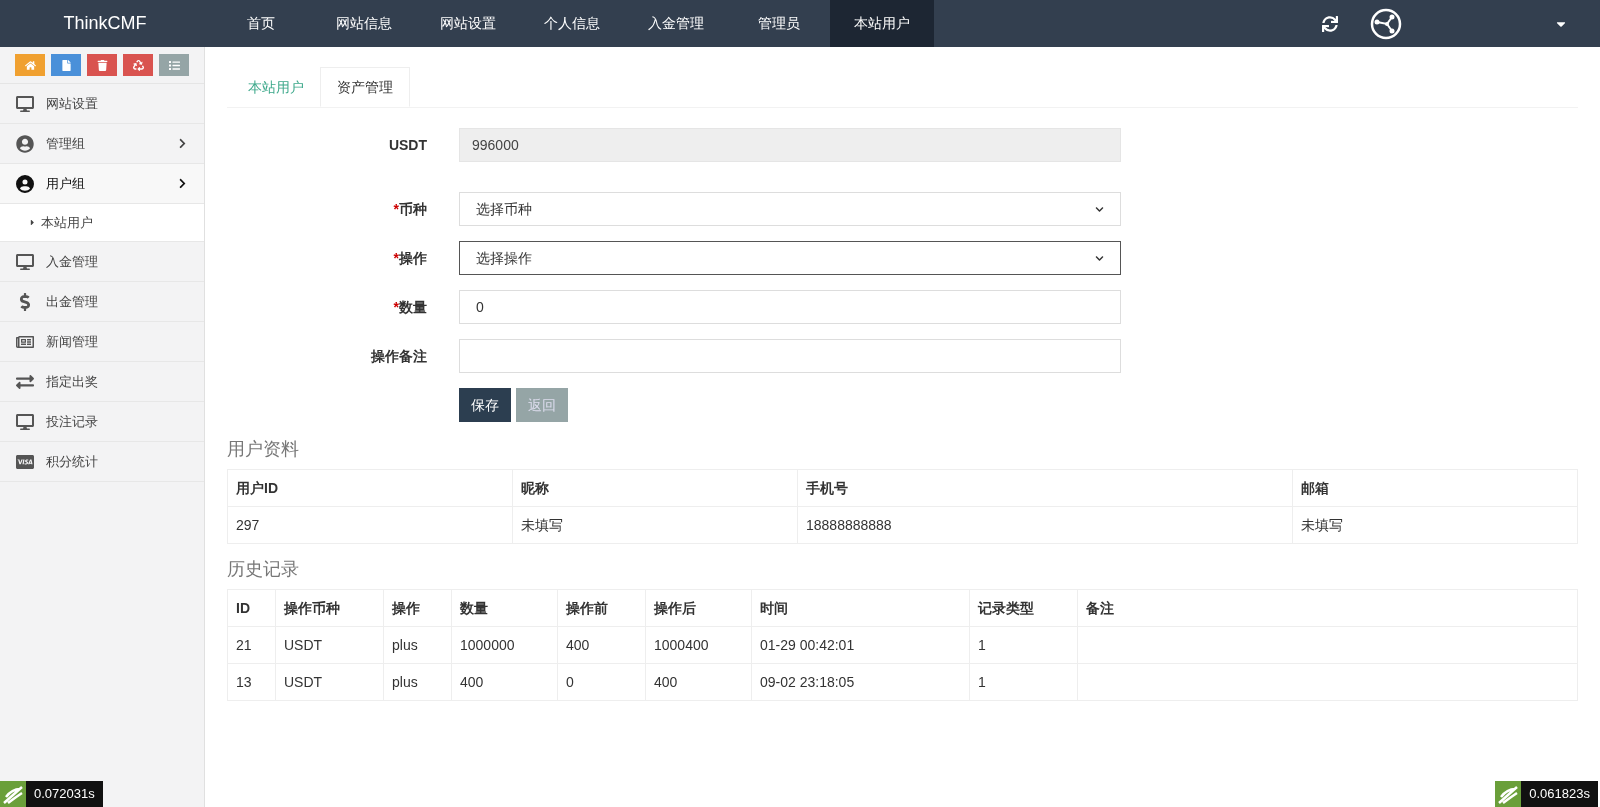 Image resolution: width=1600 pixels, height=807 pixels. Describe the element at coordinates (1330, 23) in the screenshot. I see `refresh-icon` at that location.